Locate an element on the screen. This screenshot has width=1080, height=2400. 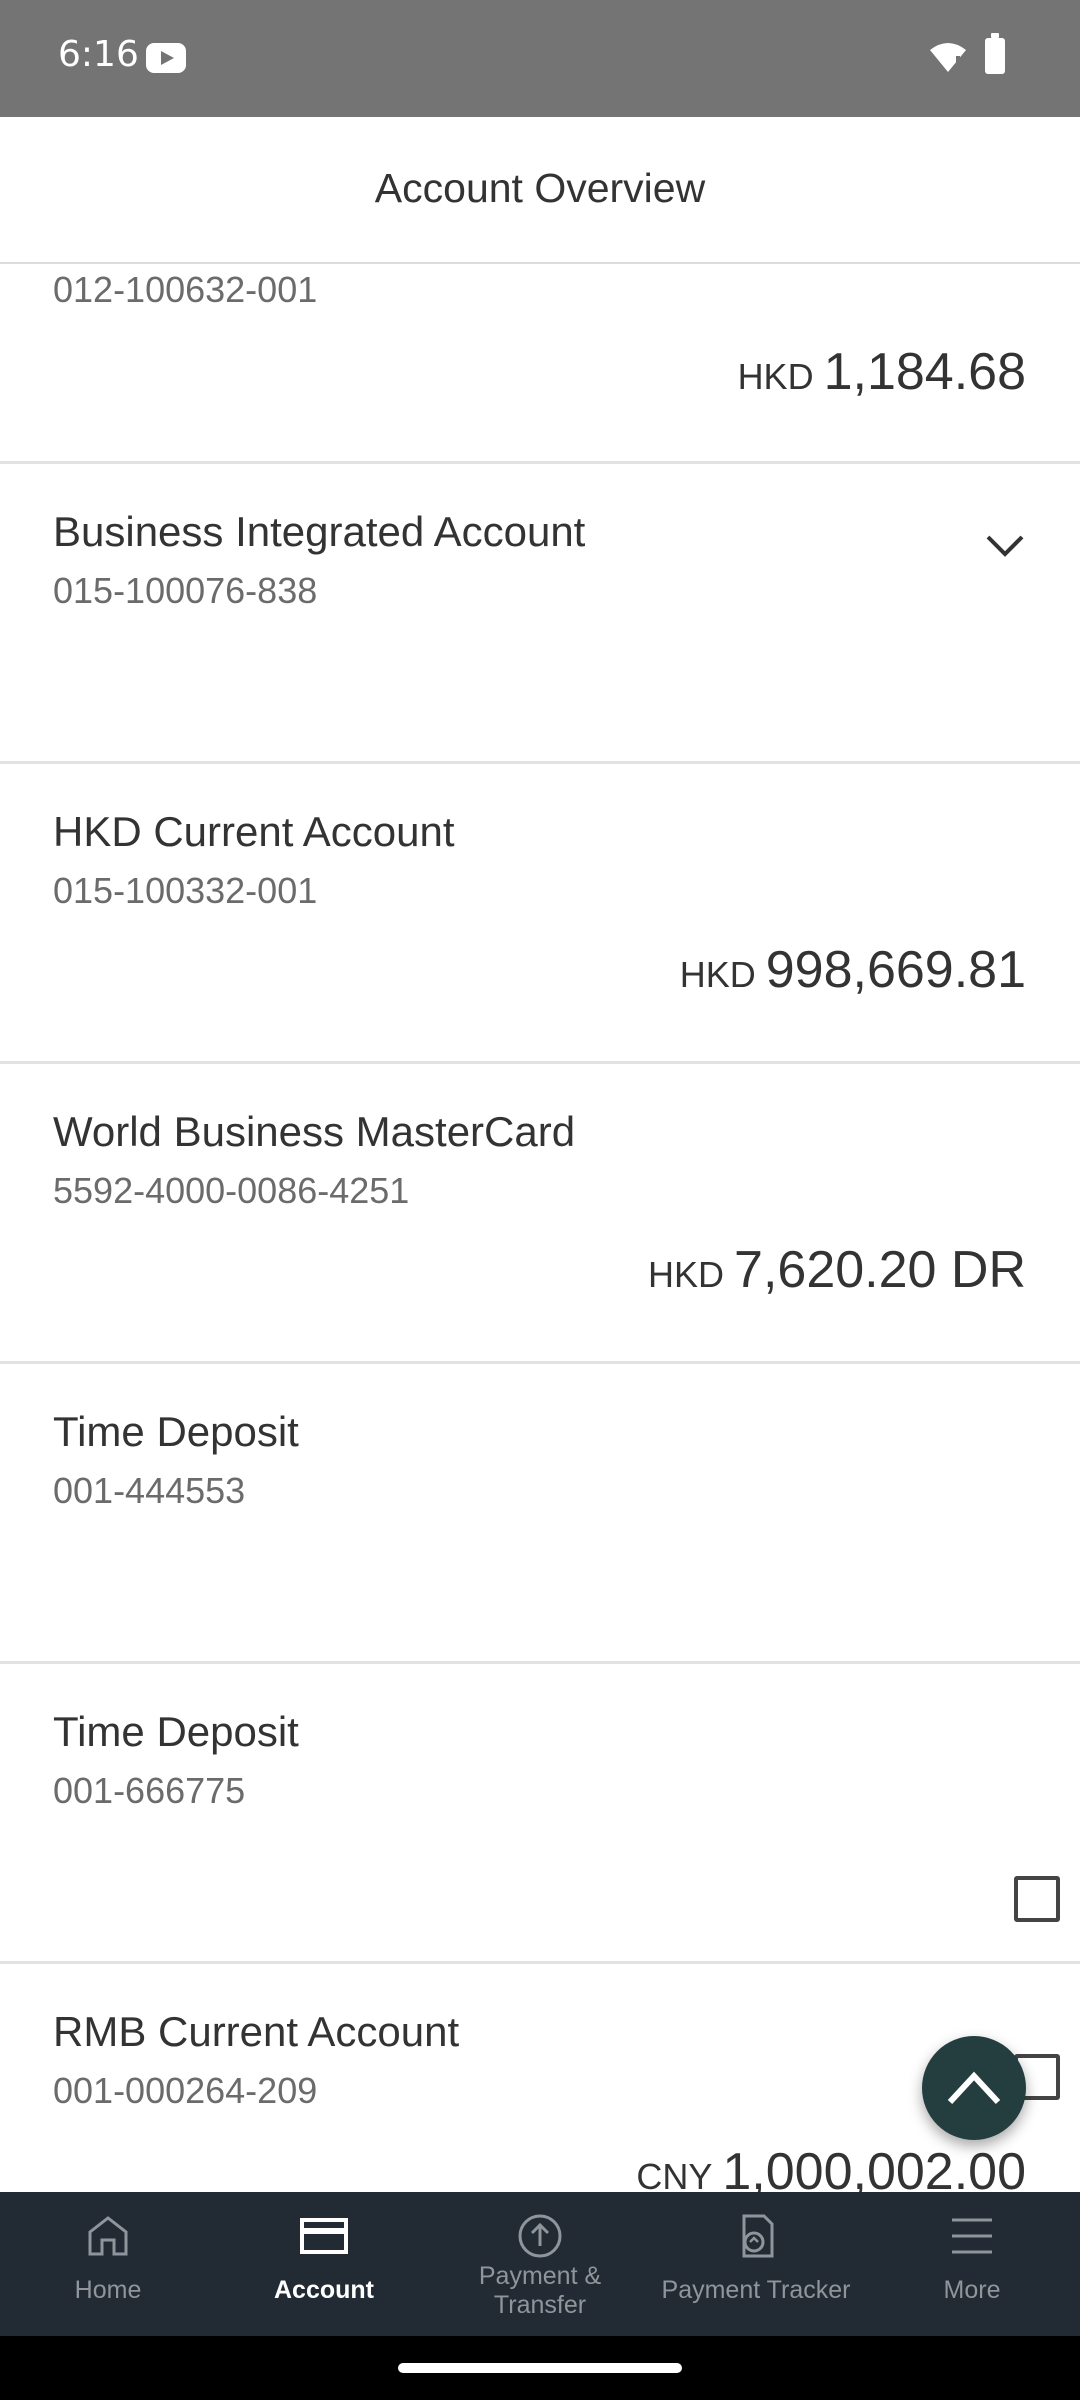
balance-currency: CNY is located at coordinates (674, 2174).